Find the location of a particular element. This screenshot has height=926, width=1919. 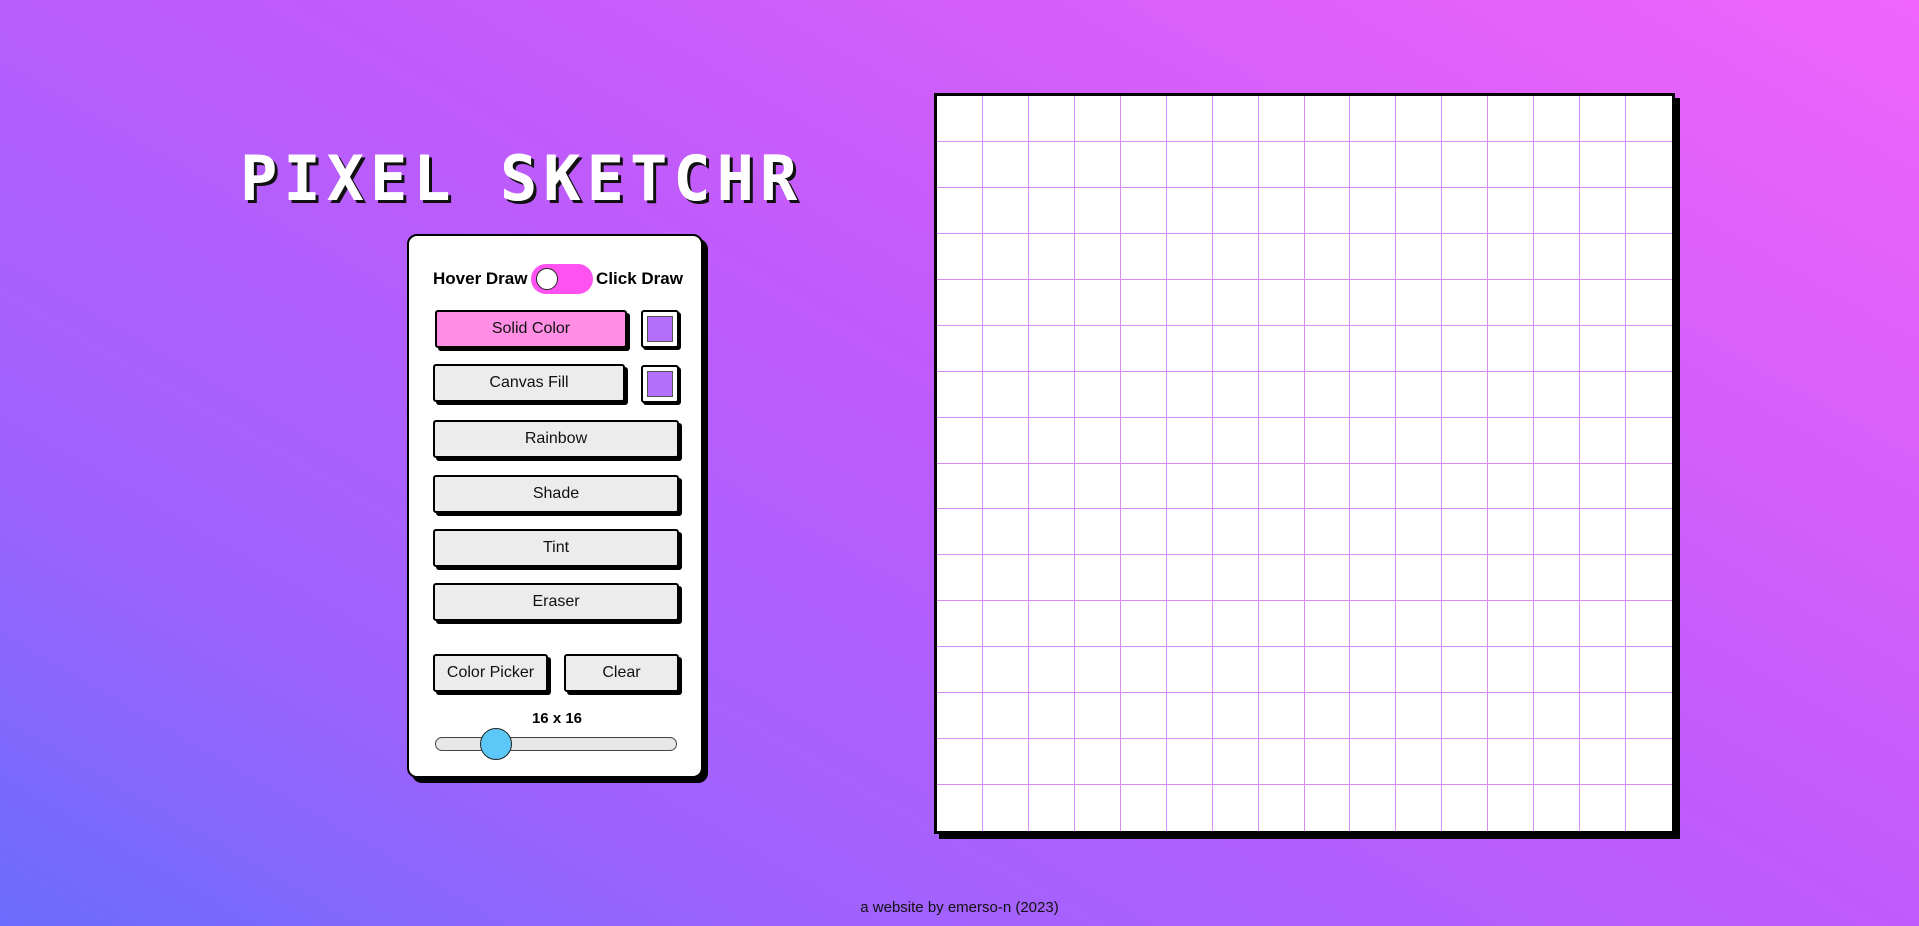

clear-button: Clear is located at coordinates (621, 673).